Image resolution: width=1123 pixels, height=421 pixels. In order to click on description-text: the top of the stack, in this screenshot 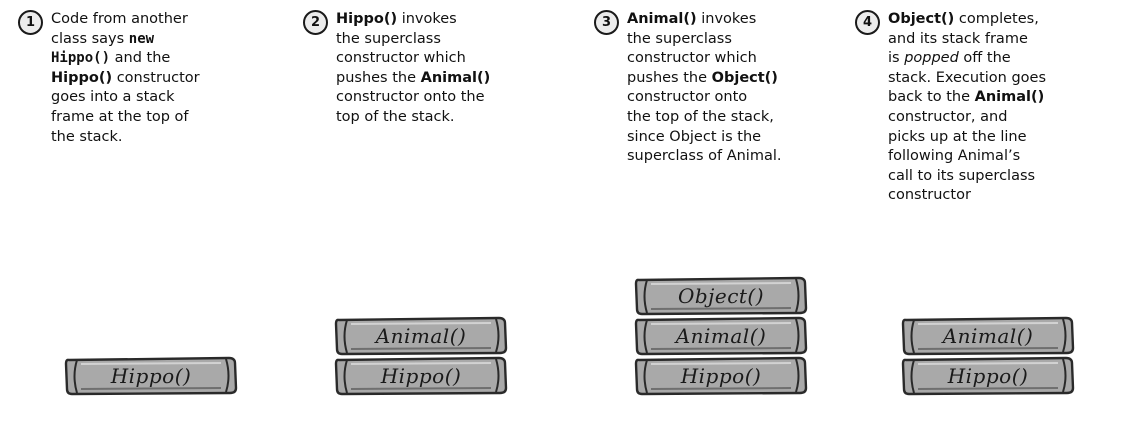, I will do `click(700, 116)`.